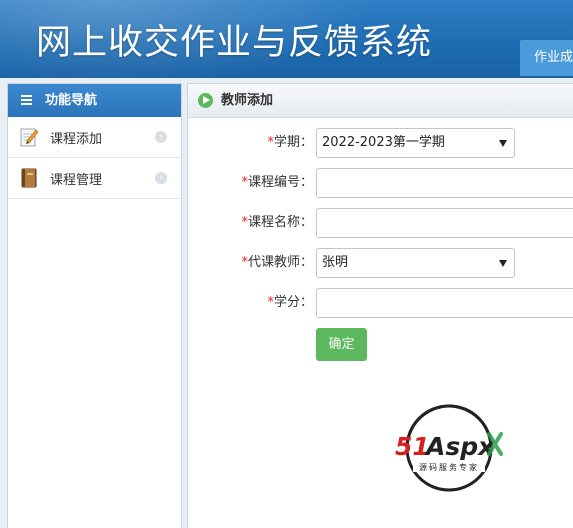 Image resolution: width=573 pixels, height=528 pixels. I want to click on teacher-value: 张明, so click(335, 262).